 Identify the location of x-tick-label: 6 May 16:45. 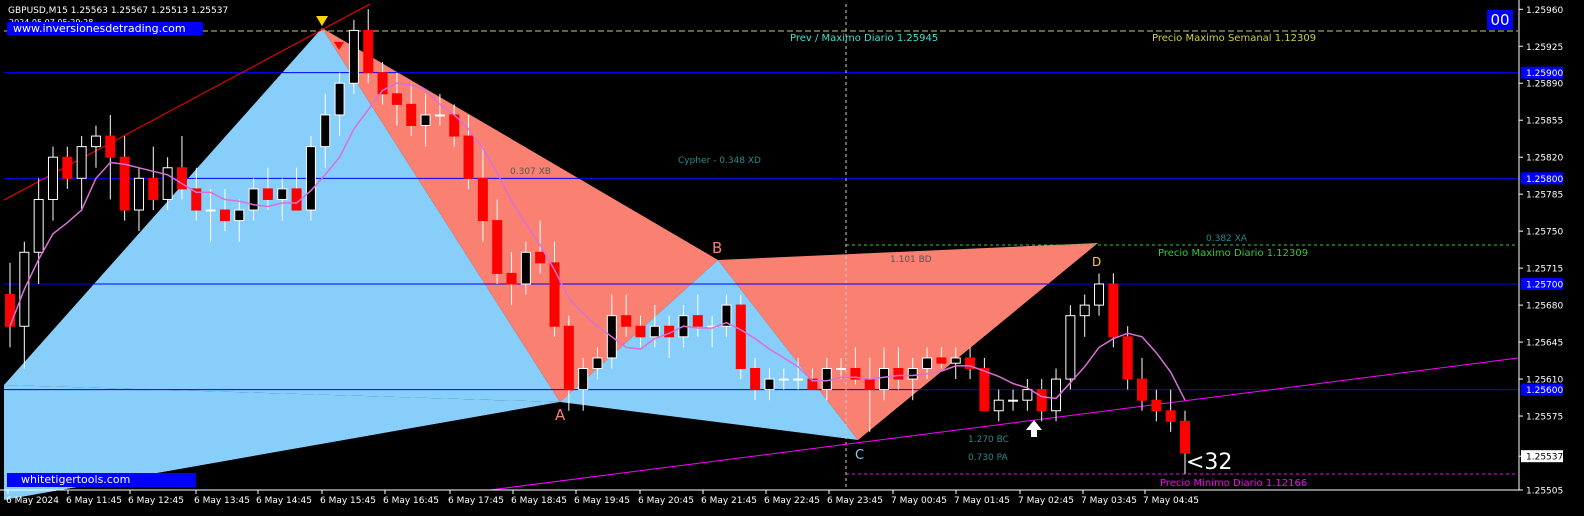
(411, 501).